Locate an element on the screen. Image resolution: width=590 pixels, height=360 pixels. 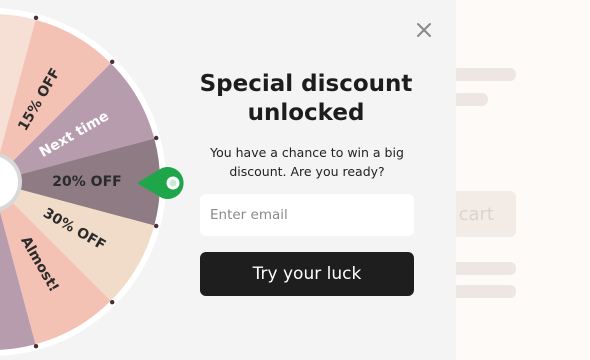
wheel-pointer-inner-dot is located at coordinates (173, 183).